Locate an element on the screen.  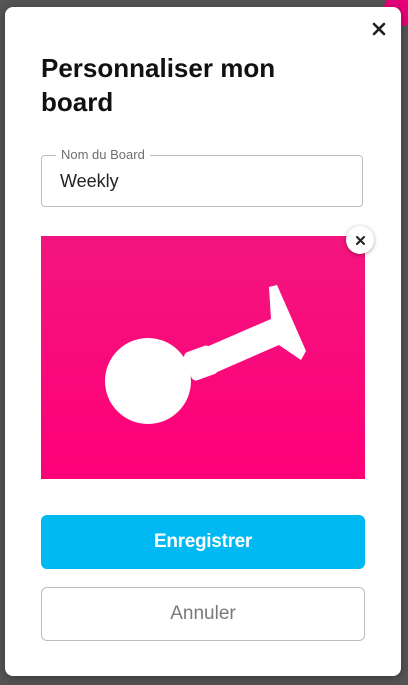
save-button: Enregistrer is located at coordinates (203, 542).